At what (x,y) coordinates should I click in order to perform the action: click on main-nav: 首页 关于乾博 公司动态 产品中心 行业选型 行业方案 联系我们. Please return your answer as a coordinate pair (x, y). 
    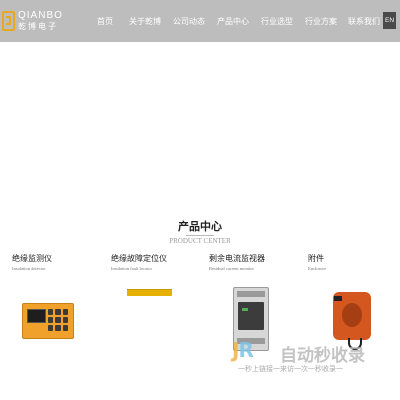
    Looking at the image, I should click on (200, 21).